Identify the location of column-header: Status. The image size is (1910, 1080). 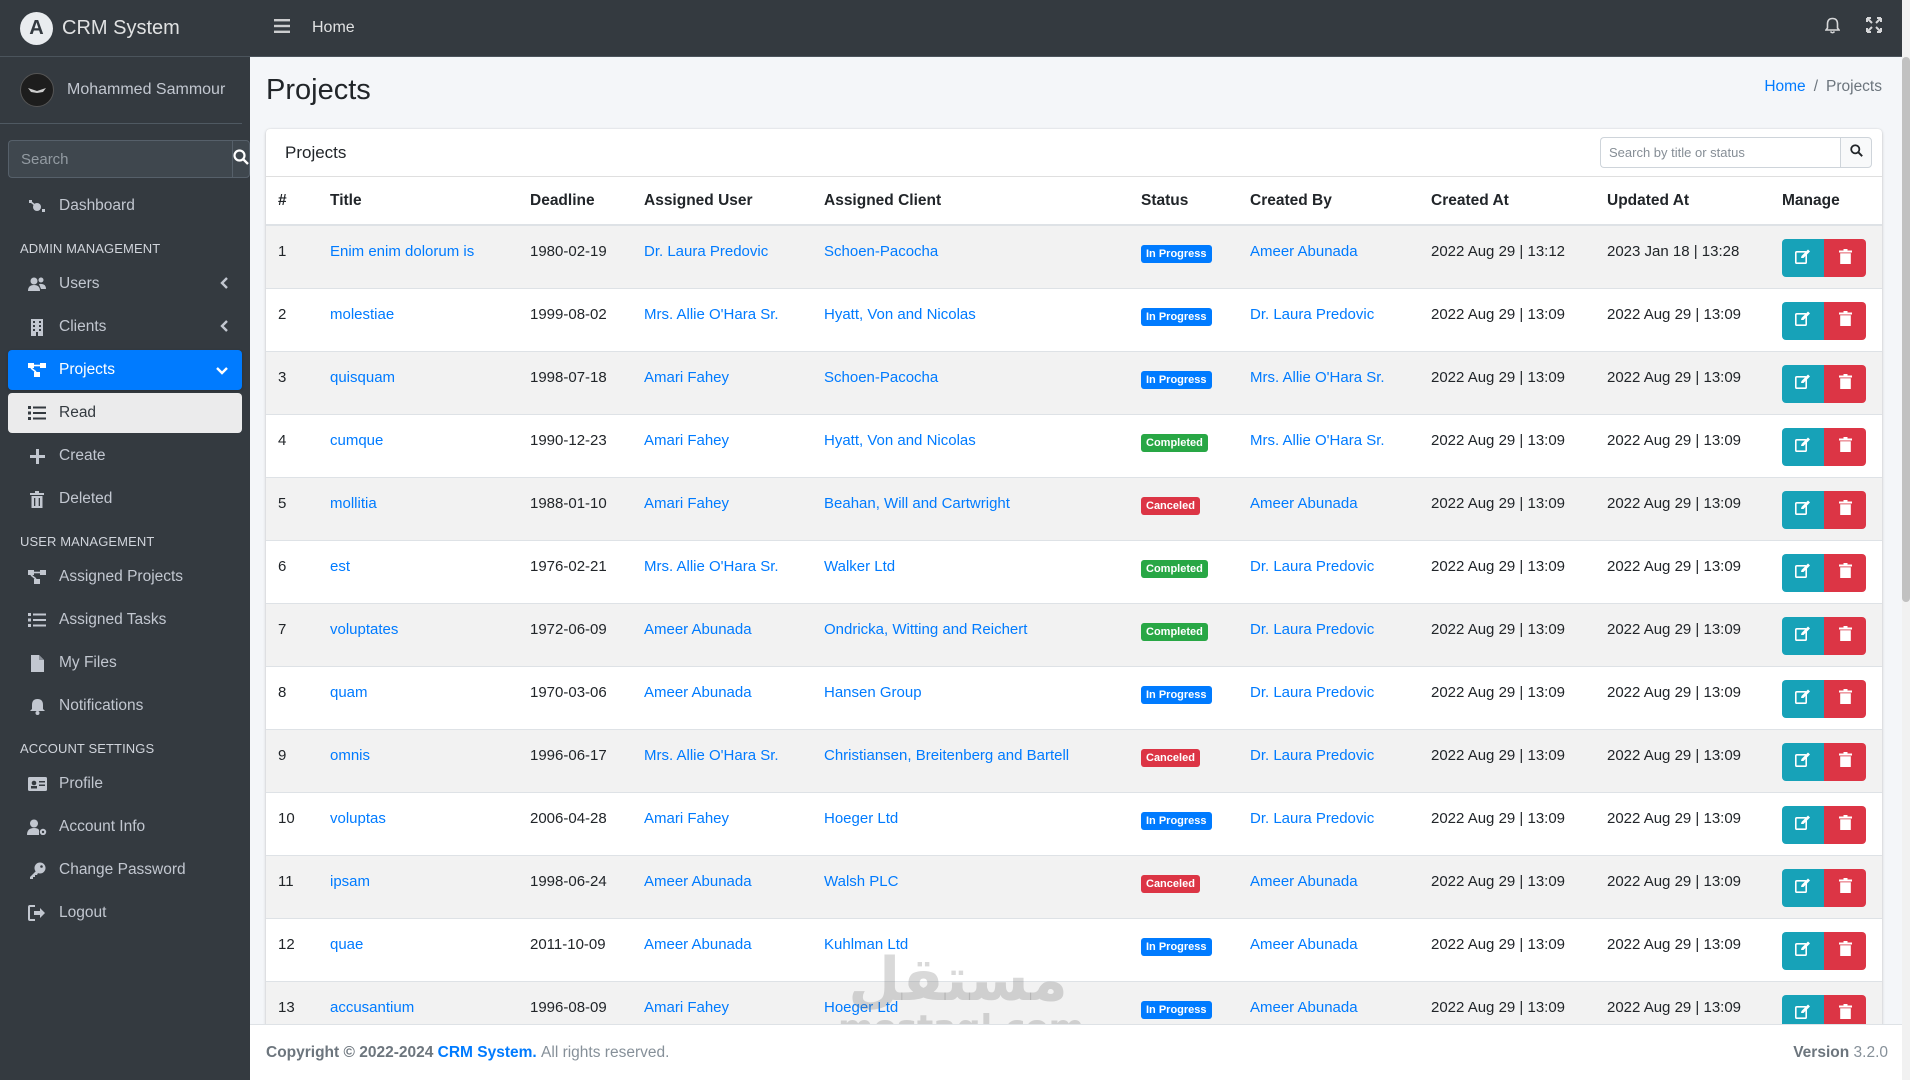
(1183, 201).